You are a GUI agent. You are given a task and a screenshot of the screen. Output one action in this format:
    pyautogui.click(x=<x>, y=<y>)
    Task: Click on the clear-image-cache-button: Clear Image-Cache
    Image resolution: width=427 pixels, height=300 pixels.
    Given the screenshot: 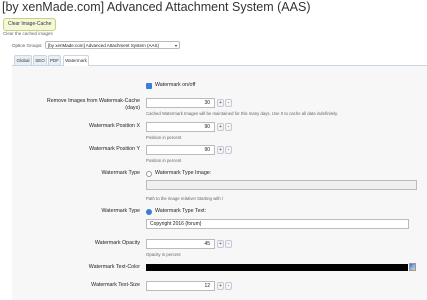 What is the action you would take?
    pyautogui.click(x=30, y=24)
    